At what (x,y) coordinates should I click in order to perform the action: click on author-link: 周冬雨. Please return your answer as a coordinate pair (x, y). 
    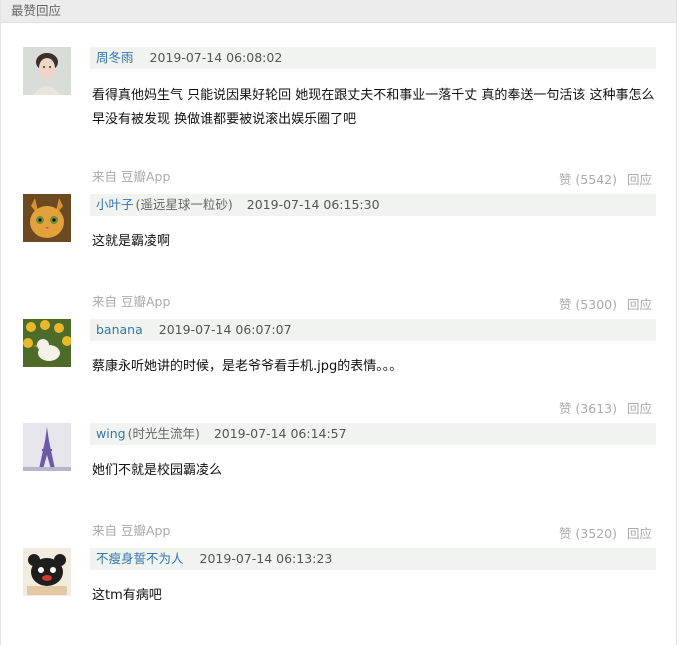
    Looking at the image, I should click on (115, 57).